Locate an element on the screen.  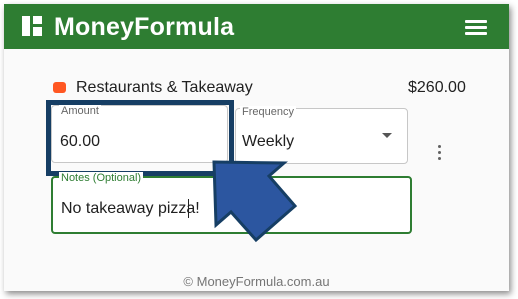
app-title: MoneyFormula is located at coordinates (144, 27).